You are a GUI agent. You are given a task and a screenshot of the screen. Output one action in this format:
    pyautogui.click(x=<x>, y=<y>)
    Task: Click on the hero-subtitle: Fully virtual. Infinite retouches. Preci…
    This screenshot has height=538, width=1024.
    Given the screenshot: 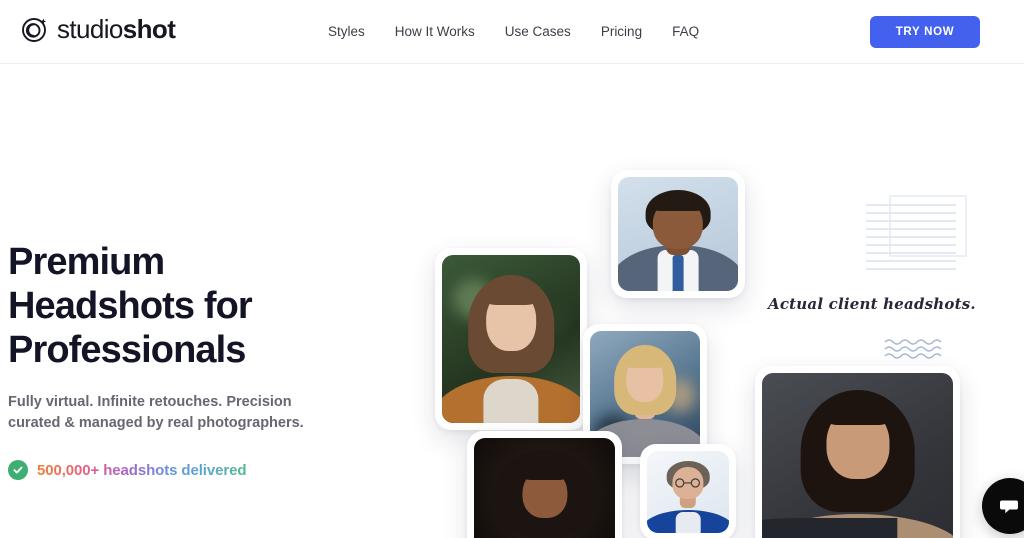 What is the action you would take?
    pyautogui.click(x=156, y=412)
    